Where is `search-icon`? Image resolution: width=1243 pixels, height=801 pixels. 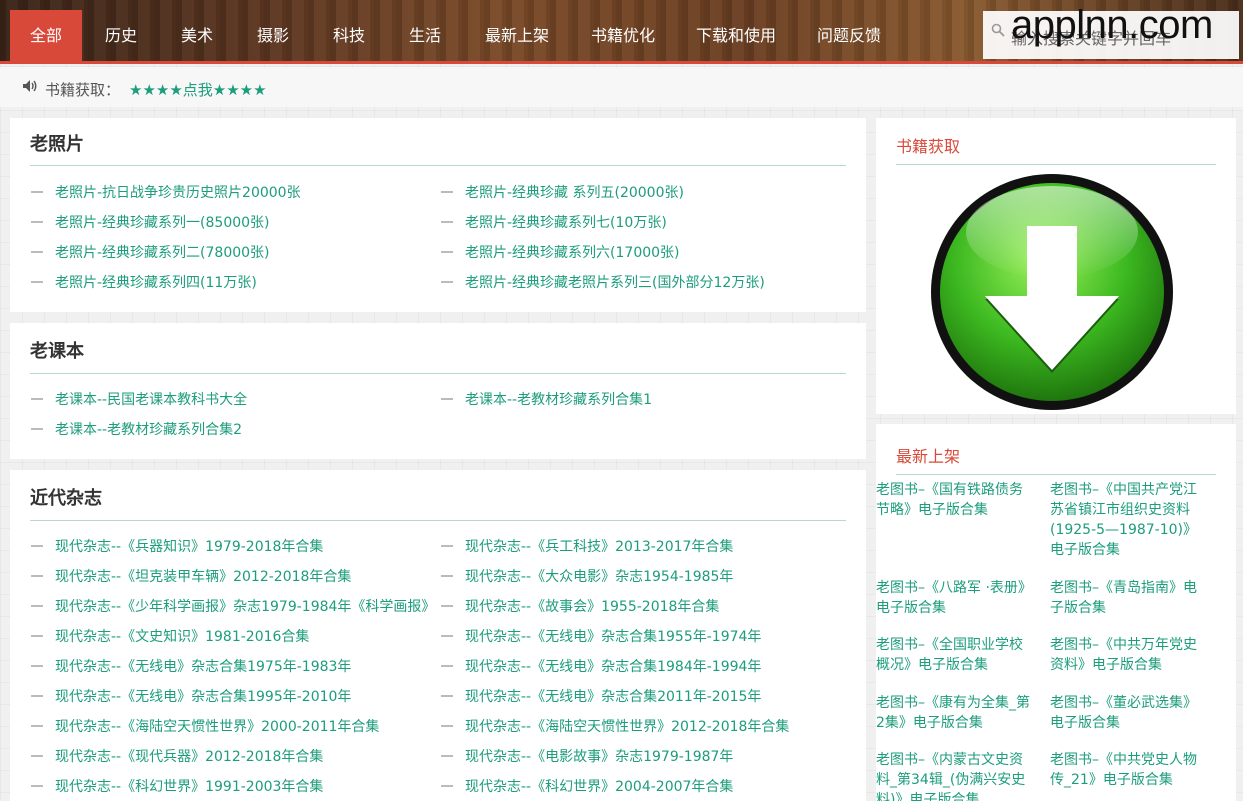 search-icon is located at coordinates (998, 30).